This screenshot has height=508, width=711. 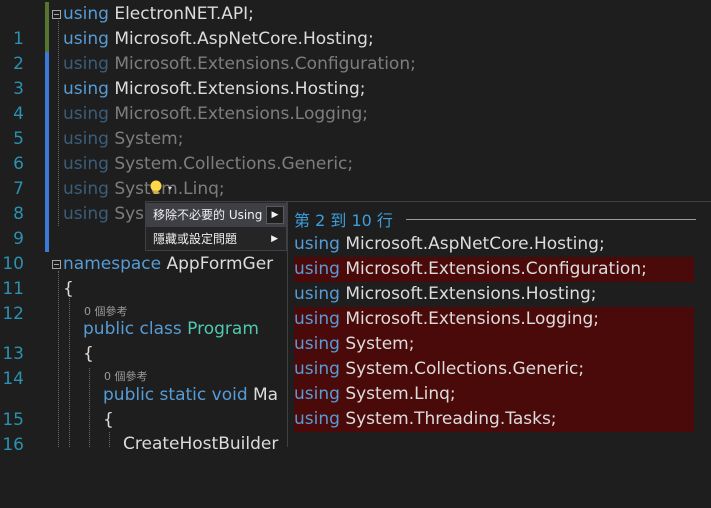 What do you see at coordinates (132, 329) in the screenshot?
I see `keyword: public class` at bounding box center [132, 329].